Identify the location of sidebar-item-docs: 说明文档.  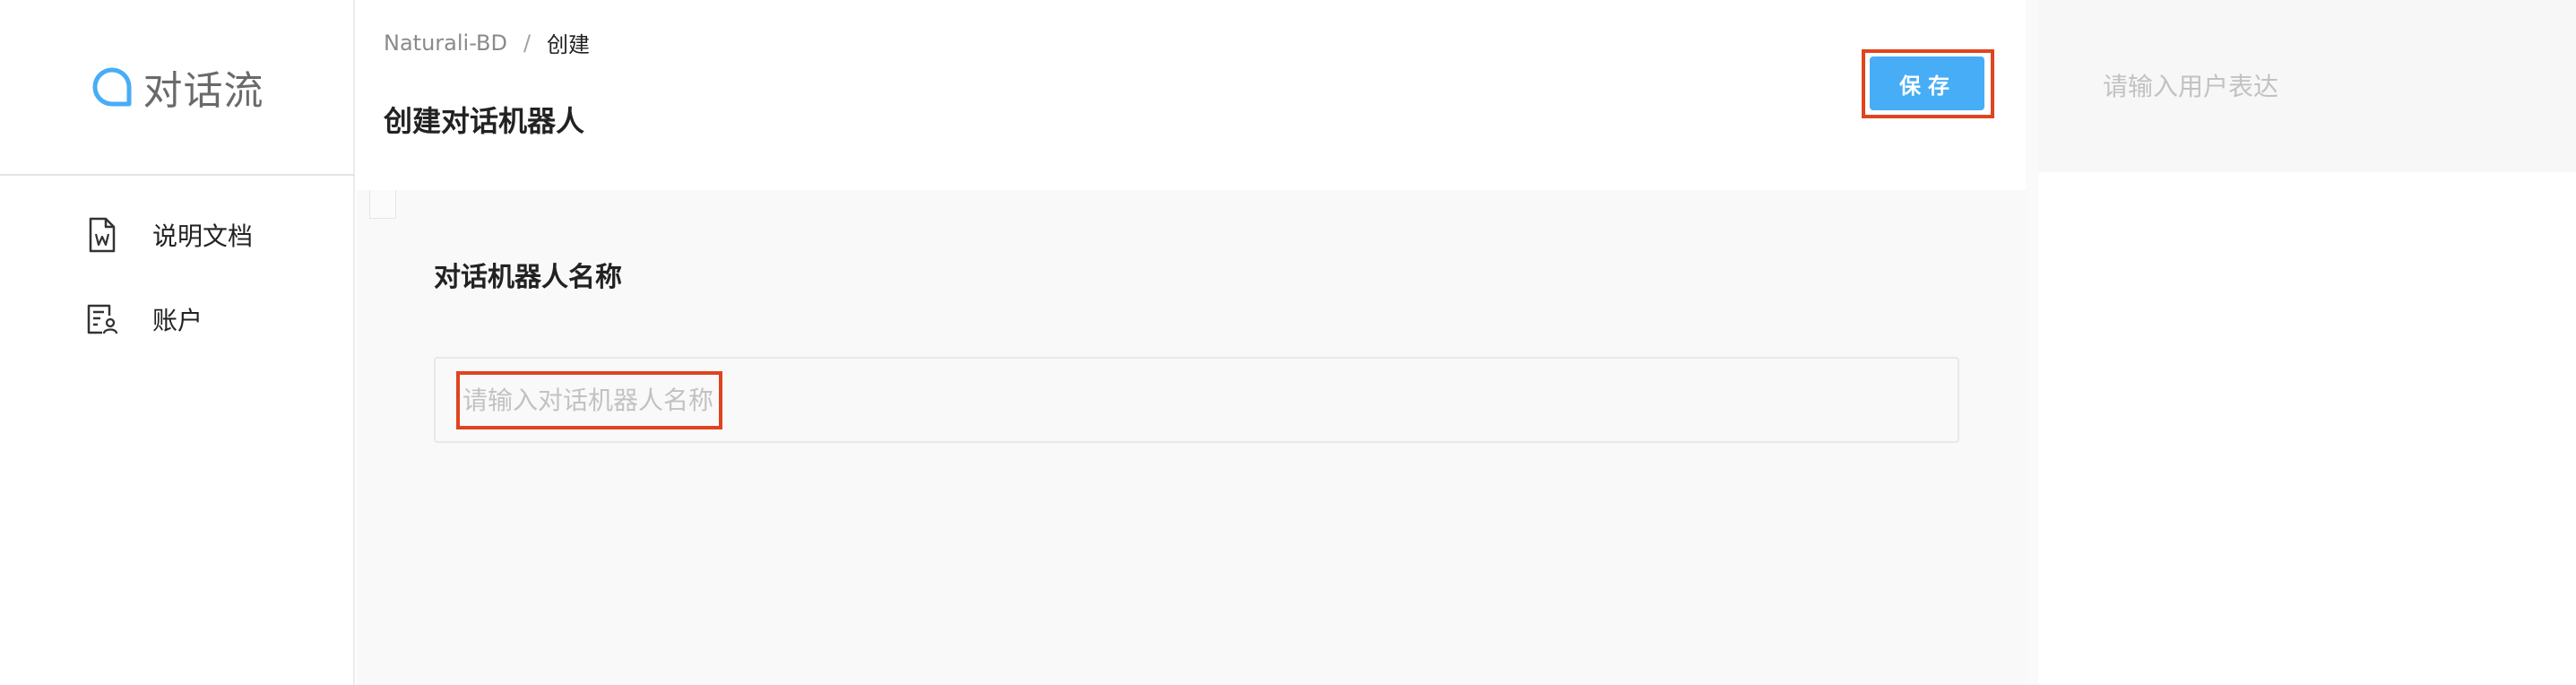
(169, 234).